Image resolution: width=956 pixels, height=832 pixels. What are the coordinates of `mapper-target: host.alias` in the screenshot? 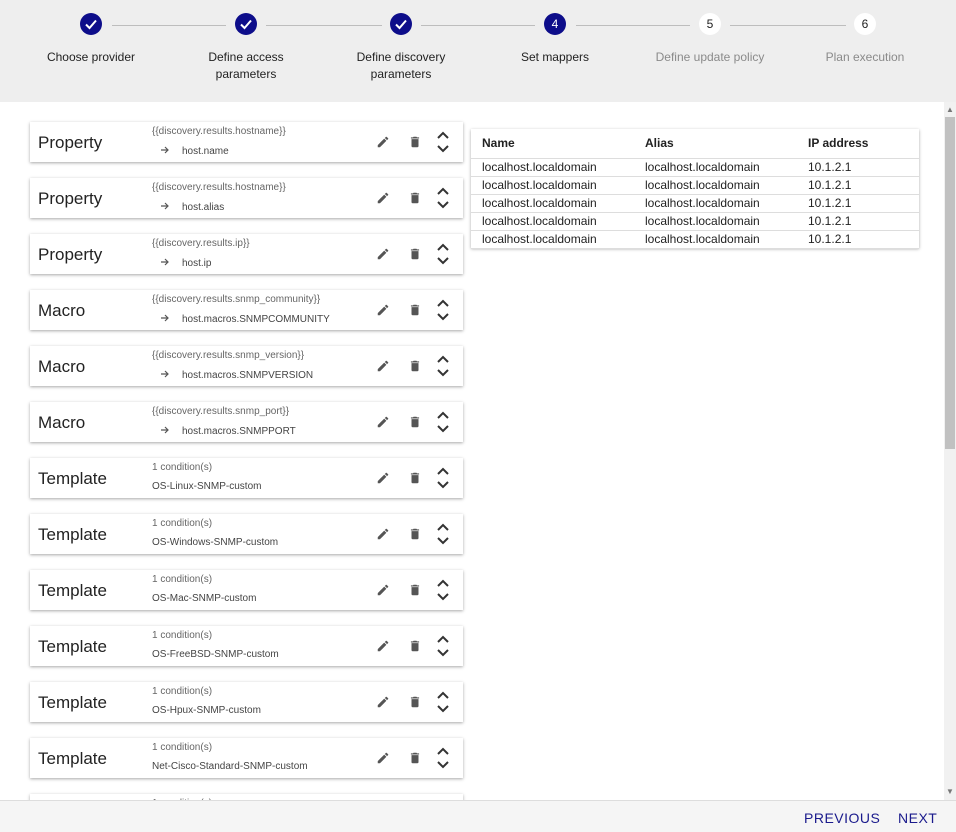 It's located at (203, 207).